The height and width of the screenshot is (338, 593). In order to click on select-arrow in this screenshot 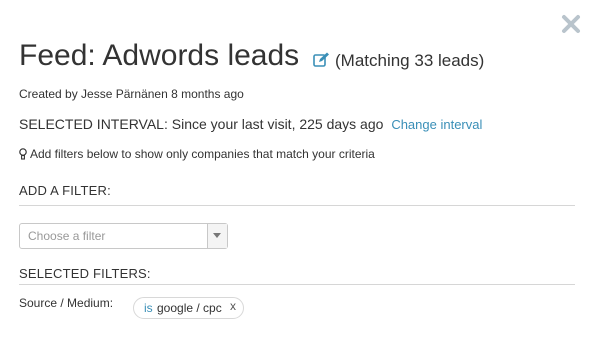, I will do `click(217, 236)`.